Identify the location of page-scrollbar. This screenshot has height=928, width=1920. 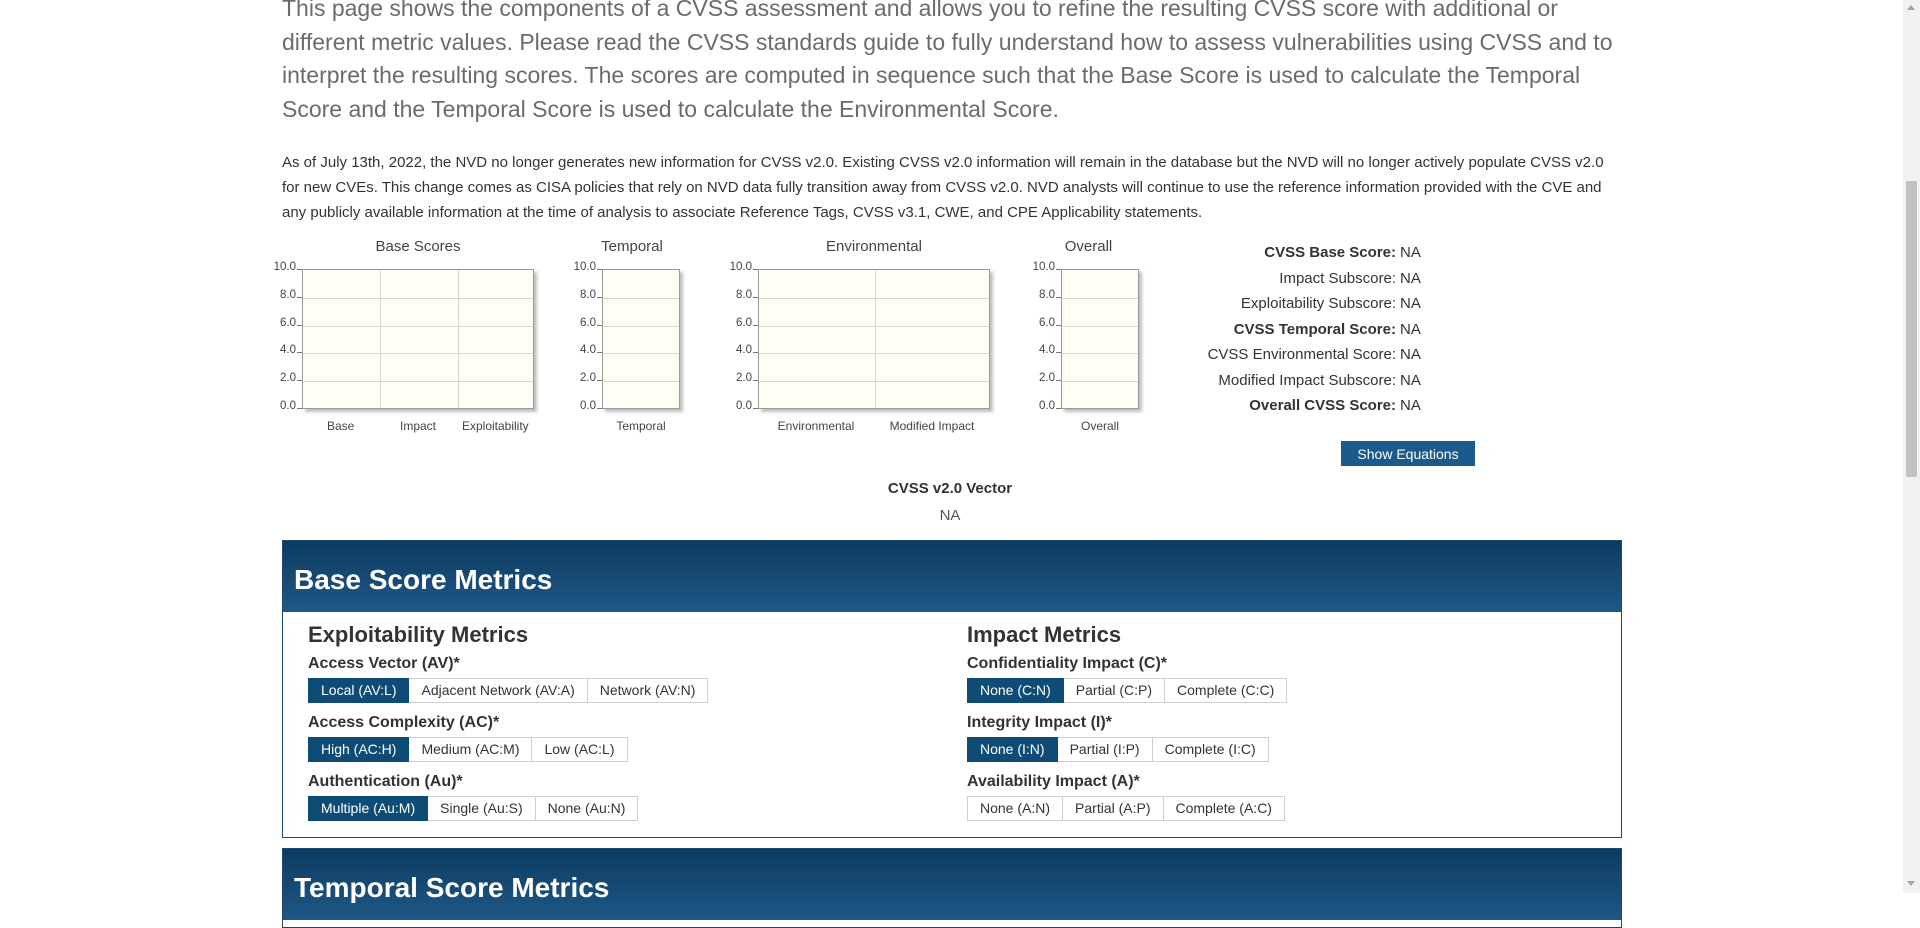
(1911, 446).